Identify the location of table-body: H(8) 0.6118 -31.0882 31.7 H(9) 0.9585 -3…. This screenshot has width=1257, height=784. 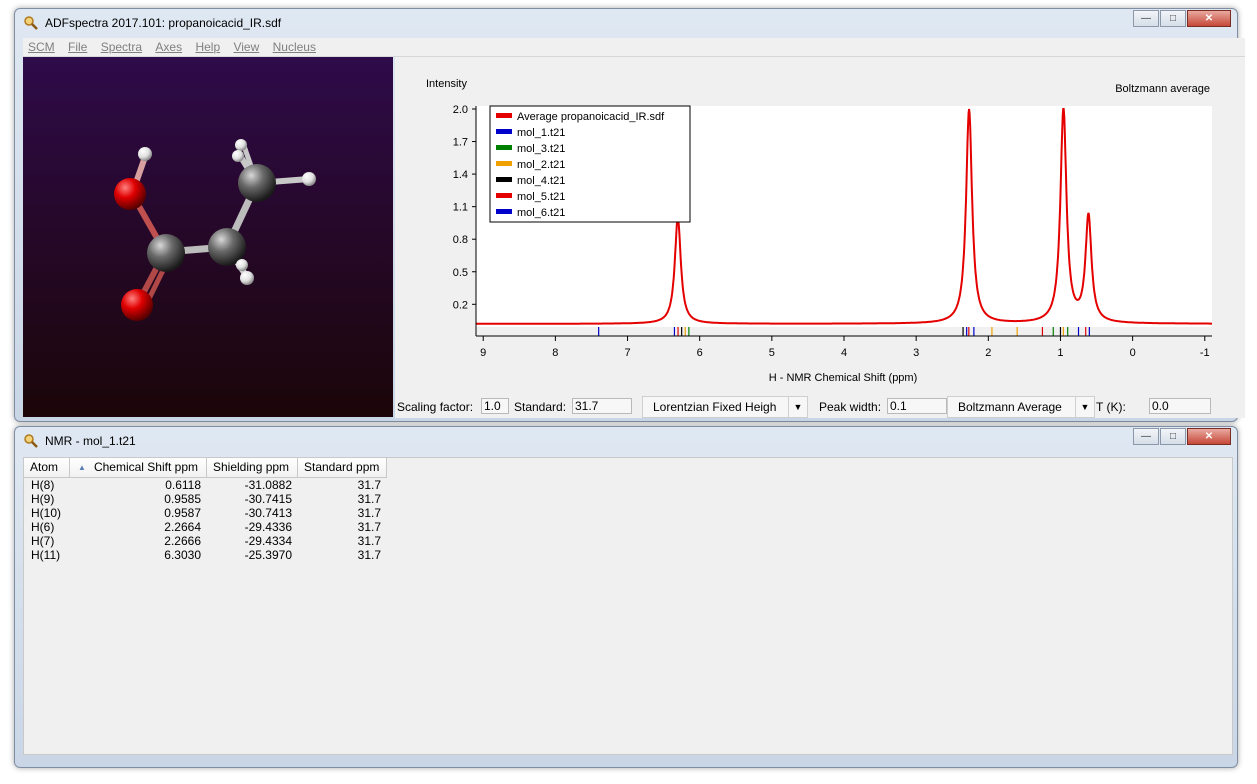
(205, 520).